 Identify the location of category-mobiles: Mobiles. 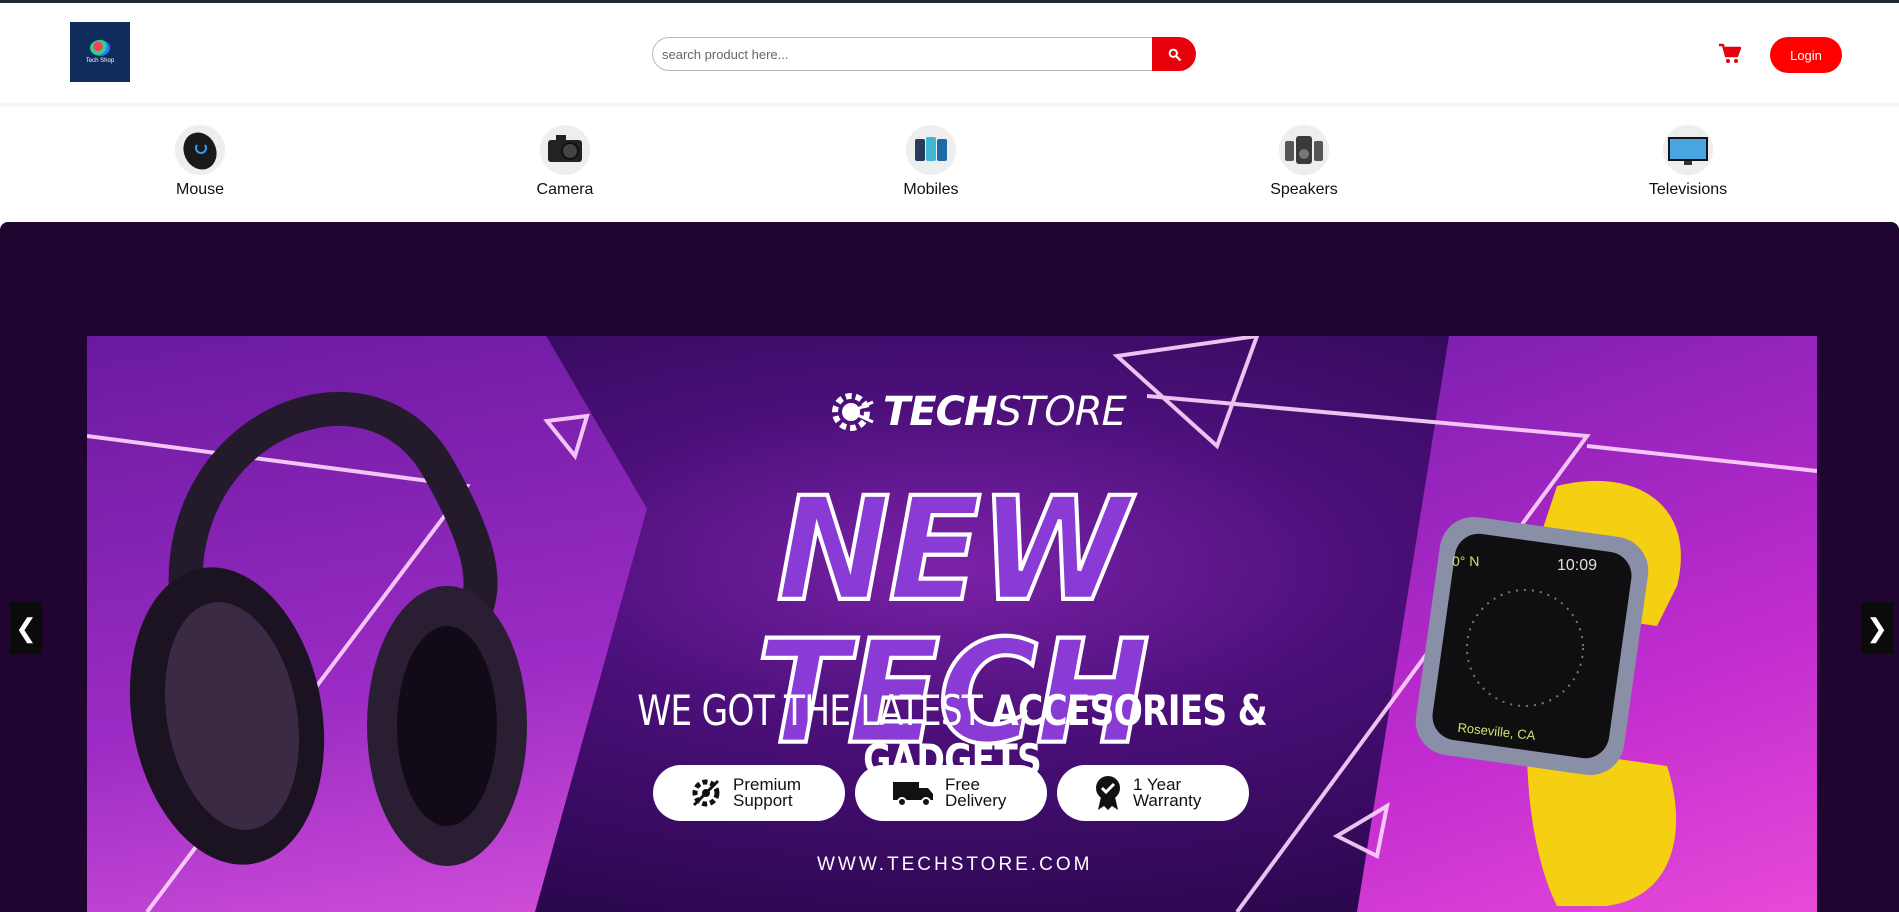
(931, 162).